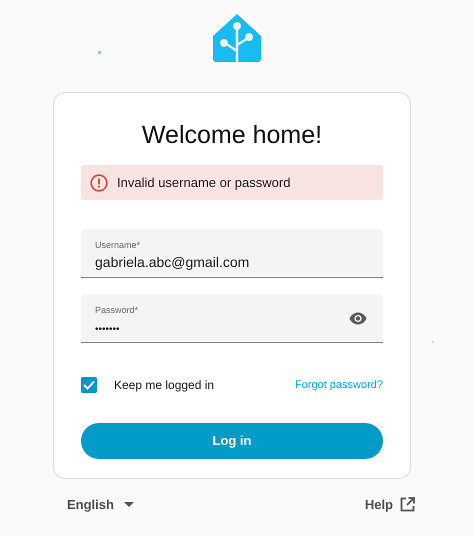  Describe the element at coordinates (100, 504) in the screenshot. I see `language-dropdown: English` at that location.